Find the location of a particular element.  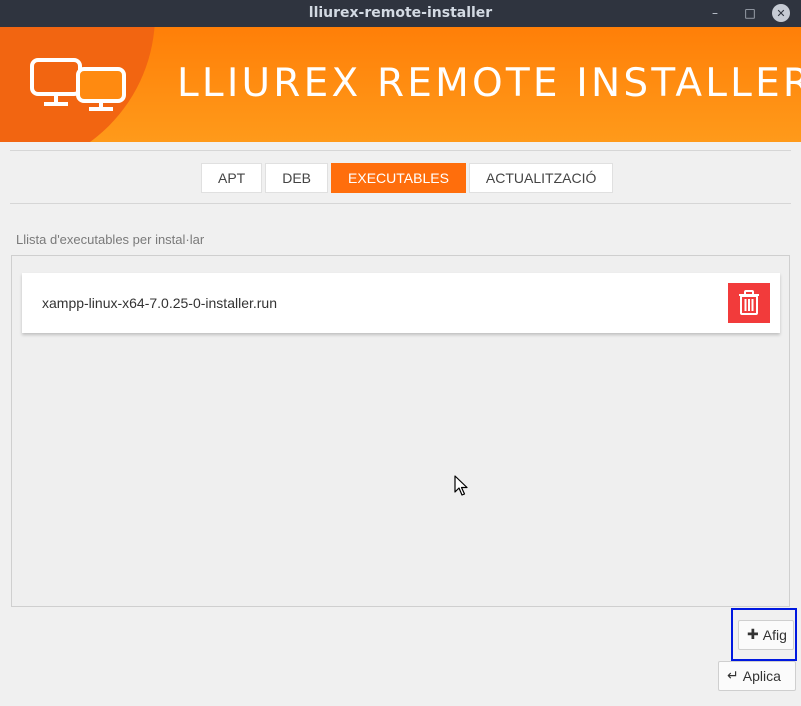

monitors-icon is located at coordinates (78, 84).